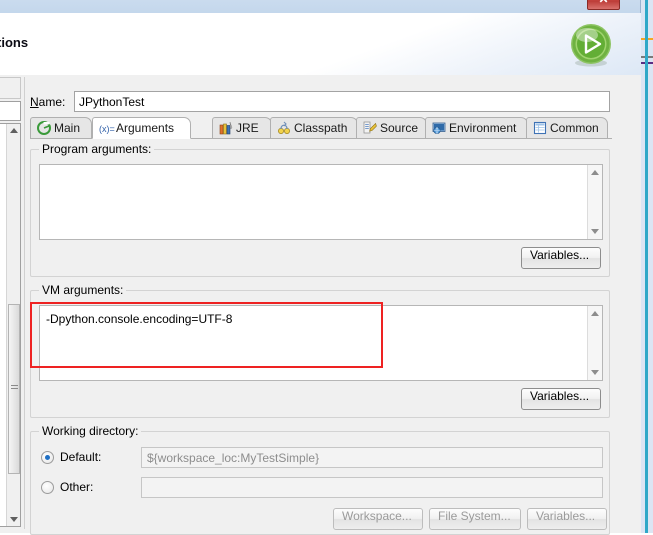 The image size is (653, 535). Describe the element at coordinates (372, 457) in the screenshot. I see `working-directory-default-input: ${workspace_loc:MyTestSimple}` at that location.